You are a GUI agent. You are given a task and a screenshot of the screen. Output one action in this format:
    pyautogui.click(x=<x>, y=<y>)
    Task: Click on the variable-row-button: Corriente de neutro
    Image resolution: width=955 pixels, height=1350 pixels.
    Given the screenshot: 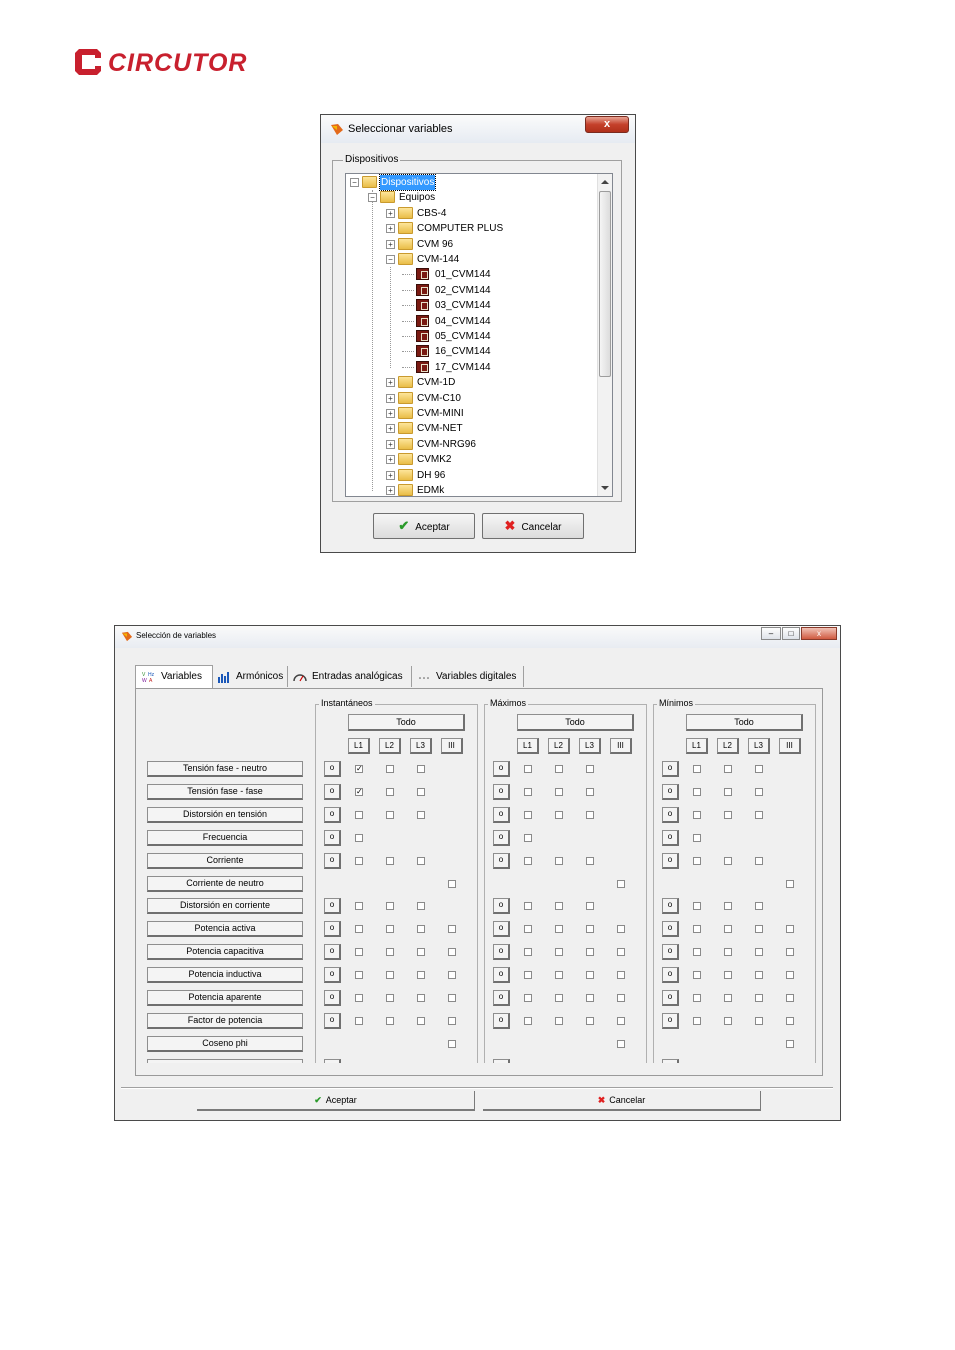 What is the action you would take?
    pyautogui.click(x=225, y=883)
    